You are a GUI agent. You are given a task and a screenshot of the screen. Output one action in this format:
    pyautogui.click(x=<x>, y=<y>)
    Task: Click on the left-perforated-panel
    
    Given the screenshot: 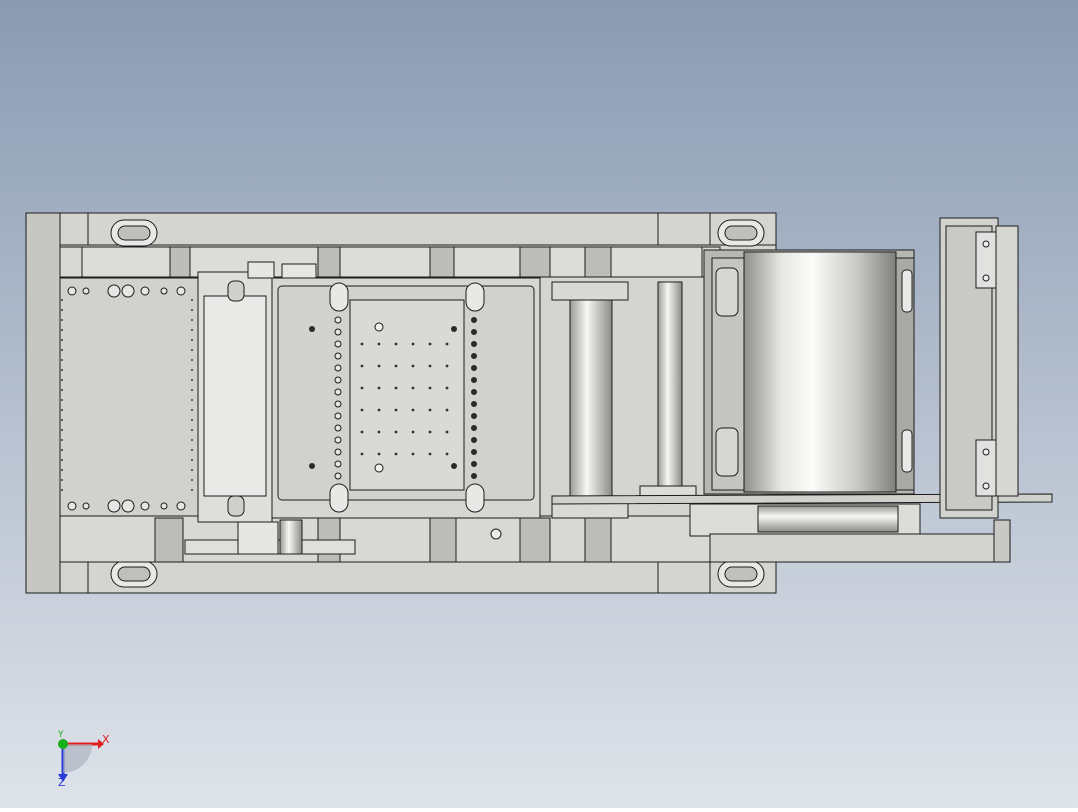 What is the action you would take?
    pyautogui.click(x=129, y=397)
    